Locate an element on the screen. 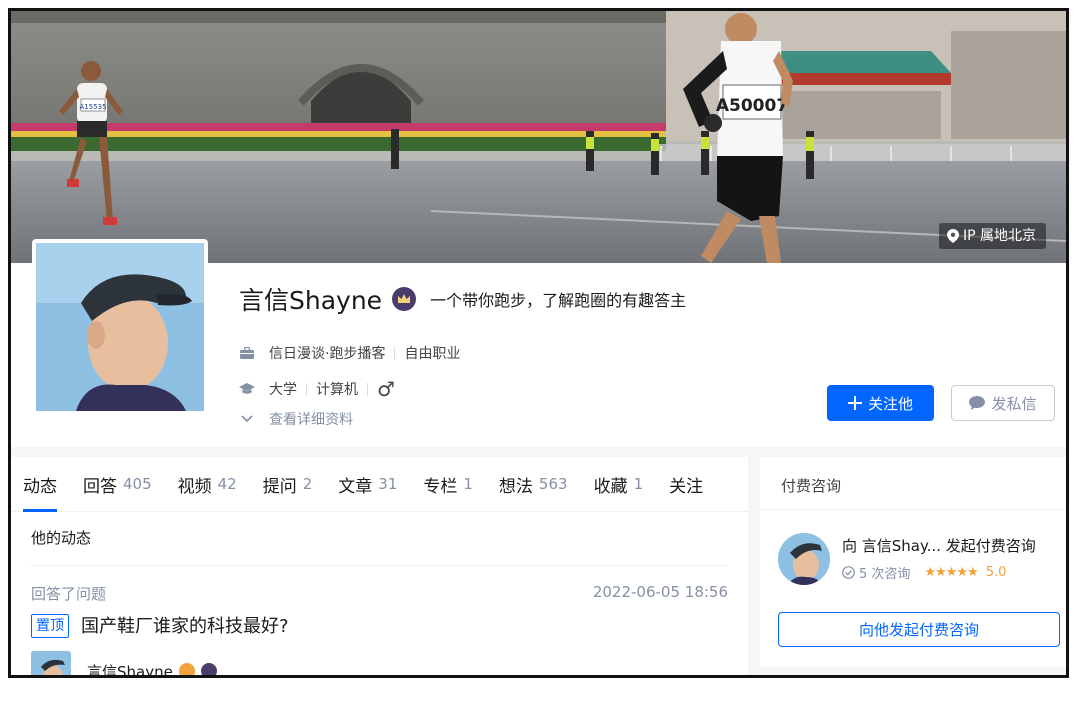  user-bio: 一个带你跑步，了解跑圈的有趣答主 is located at coordinates (558, 300).